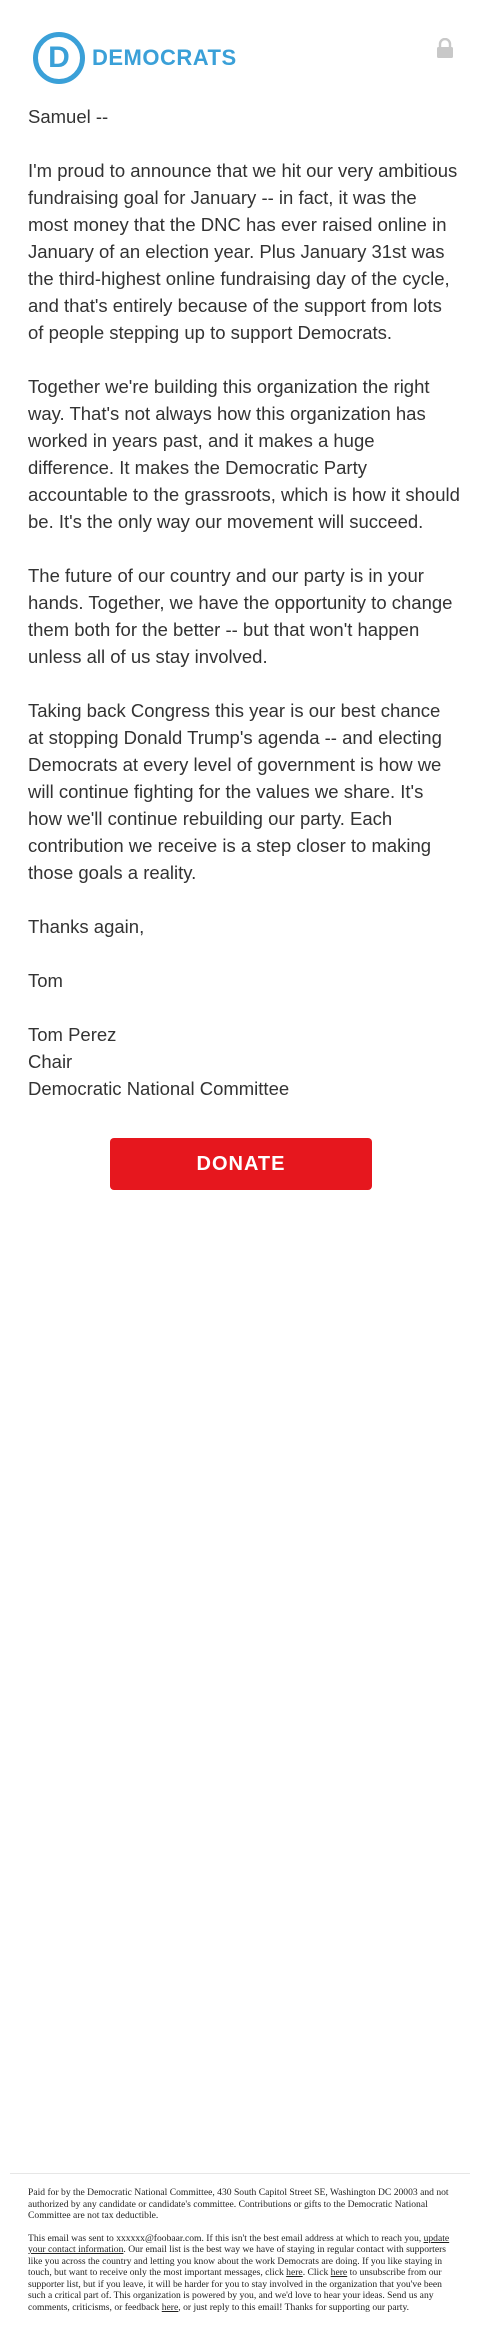  Describe the element at coordinates (159, 1088) in the screenshot. I see `signature-org: Democratic National Committee` at that location.